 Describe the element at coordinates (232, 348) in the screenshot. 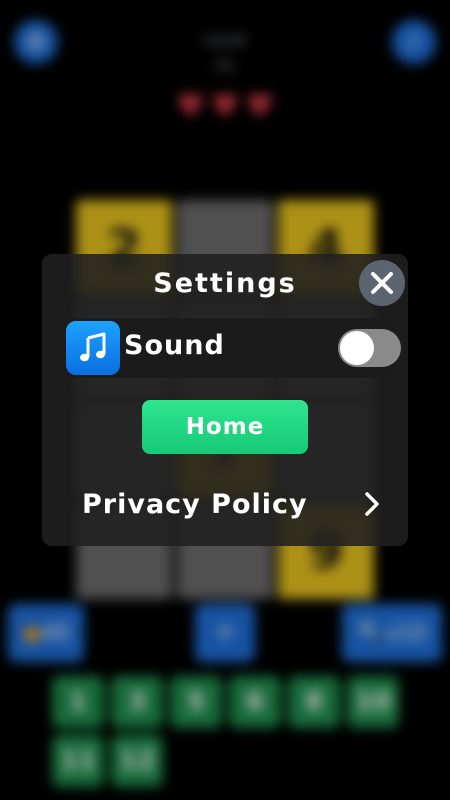

I see `sound-setting-row: Sound` at that location.